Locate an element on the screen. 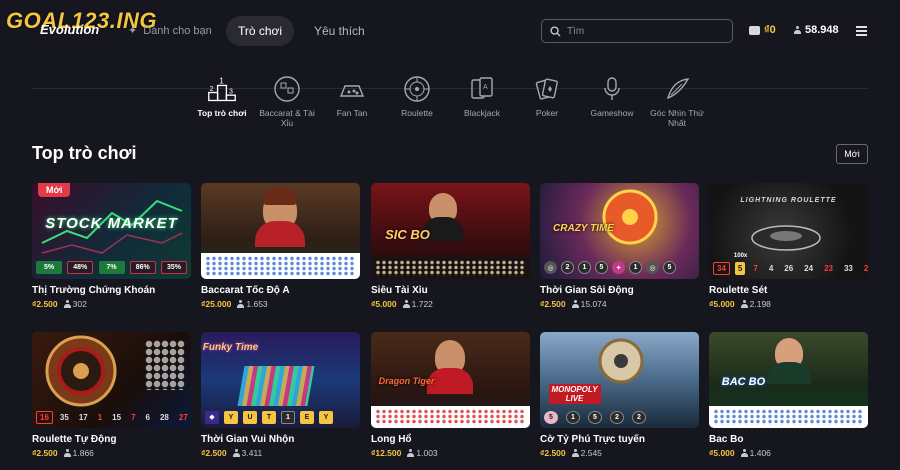 This screenshot has height=470, width=900. wheel-graphic is located at coordinates (630, 217).